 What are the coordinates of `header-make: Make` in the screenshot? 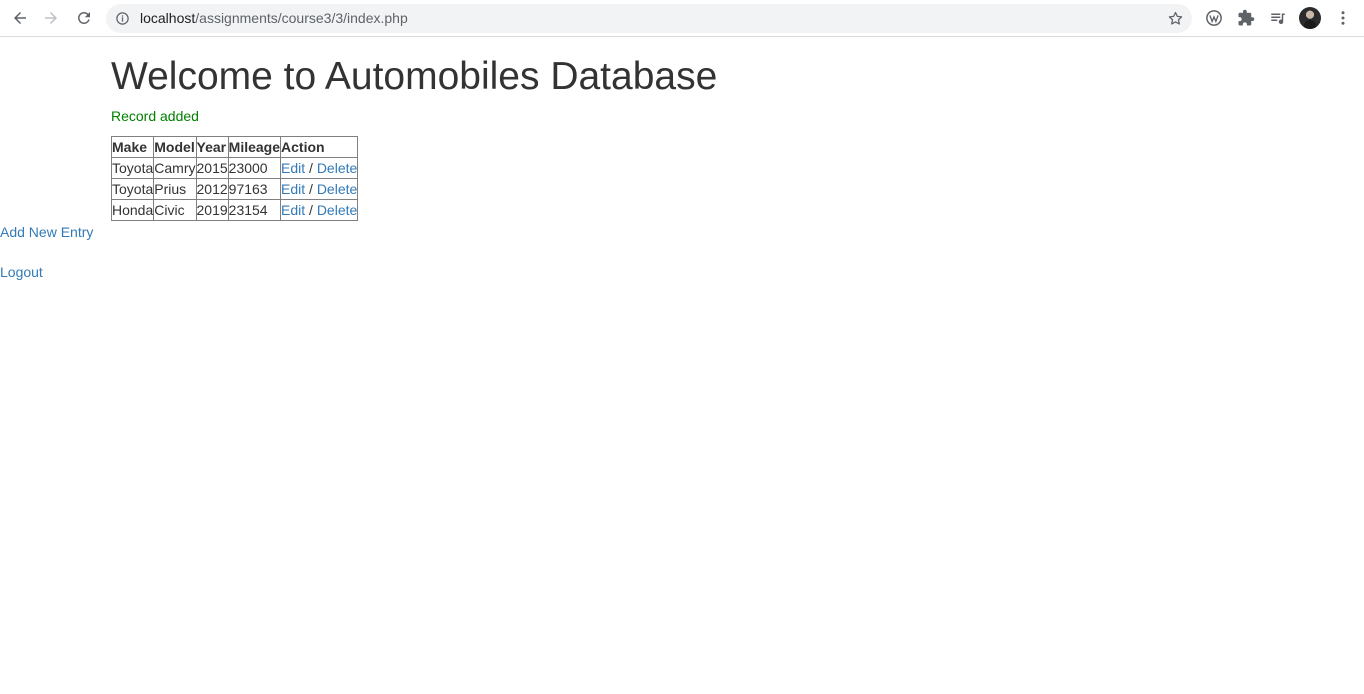 It's located at (132, 147).